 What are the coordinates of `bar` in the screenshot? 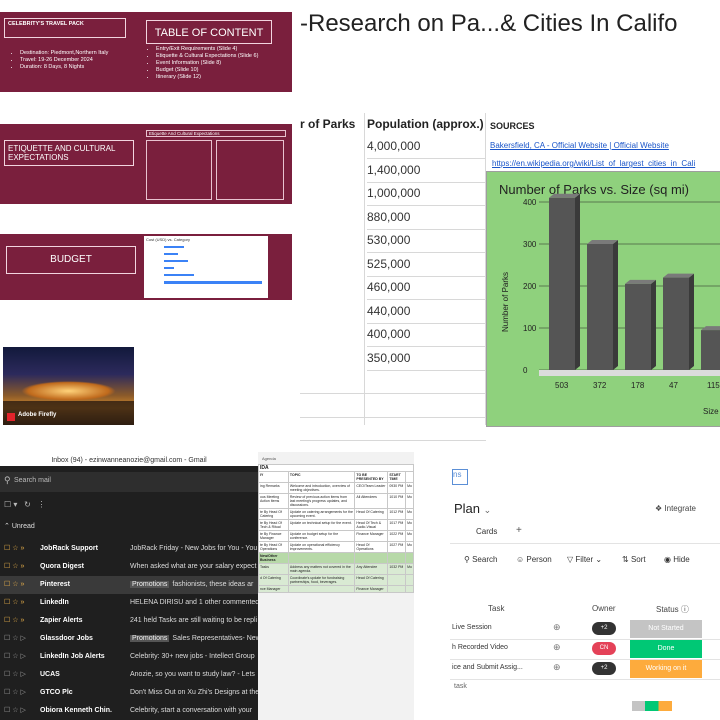 It's located at (676, 323).